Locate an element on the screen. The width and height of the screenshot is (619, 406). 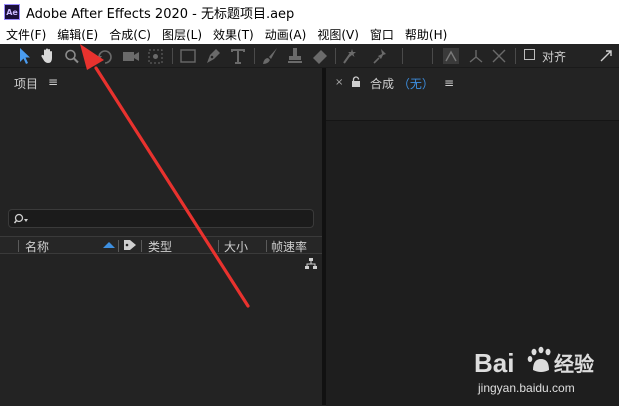
sort-ascending-icon is located at coordinates (109, 246).